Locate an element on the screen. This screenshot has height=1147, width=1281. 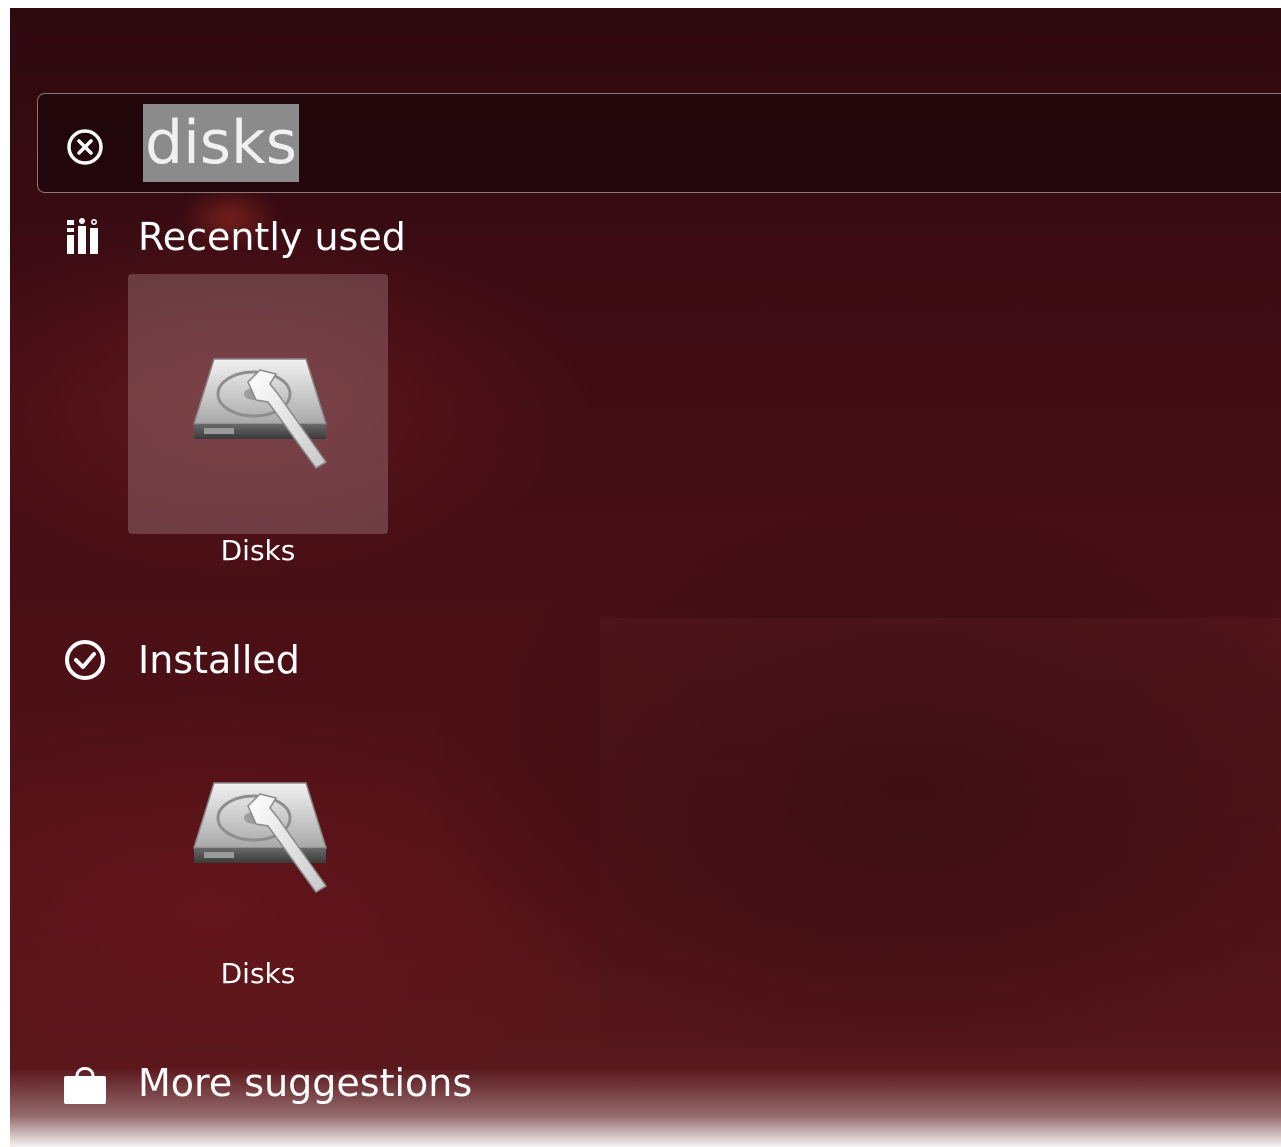
search-input: disks is located at coordinates (221, 143).